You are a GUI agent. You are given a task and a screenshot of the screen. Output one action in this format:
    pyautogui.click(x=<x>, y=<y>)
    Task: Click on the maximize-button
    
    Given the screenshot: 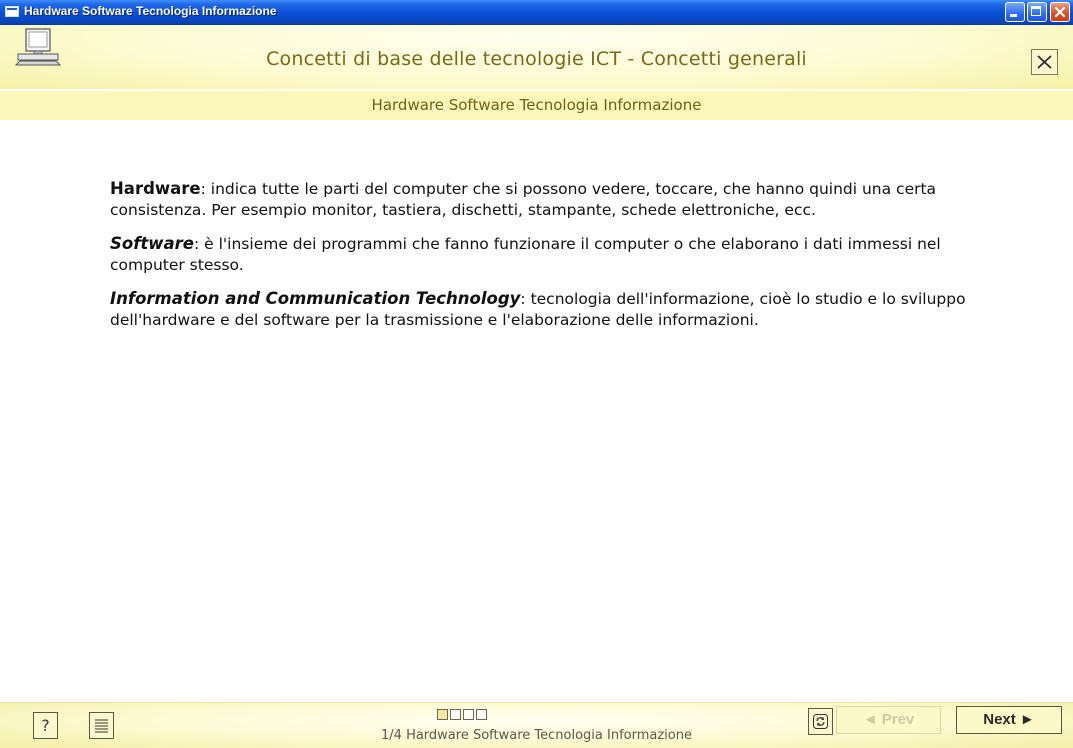 What is the action you would take?
    pyautogui.click(x=1037, y=12)
    